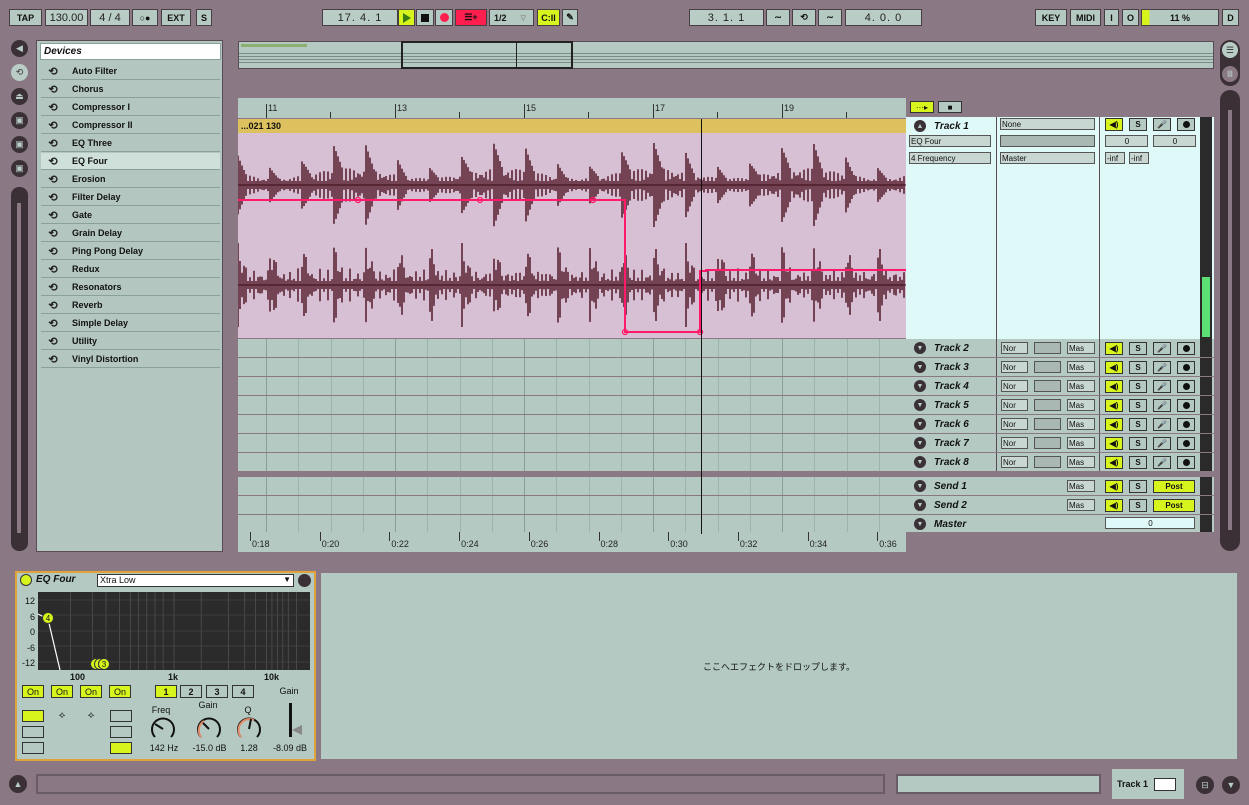 This screenshot has height=805, width=1249. I want to click on midi-map-button: MIDI, so click(1085, 17).